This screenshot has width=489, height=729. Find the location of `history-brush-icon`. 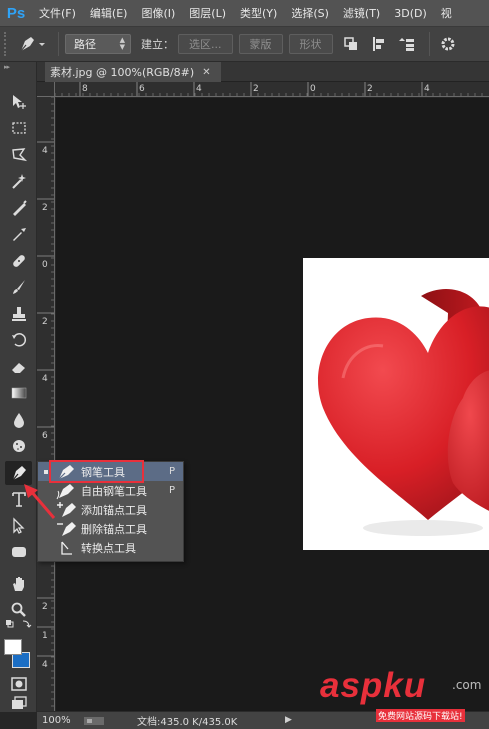

history-brush-icon is located at coordinates (18, 340).